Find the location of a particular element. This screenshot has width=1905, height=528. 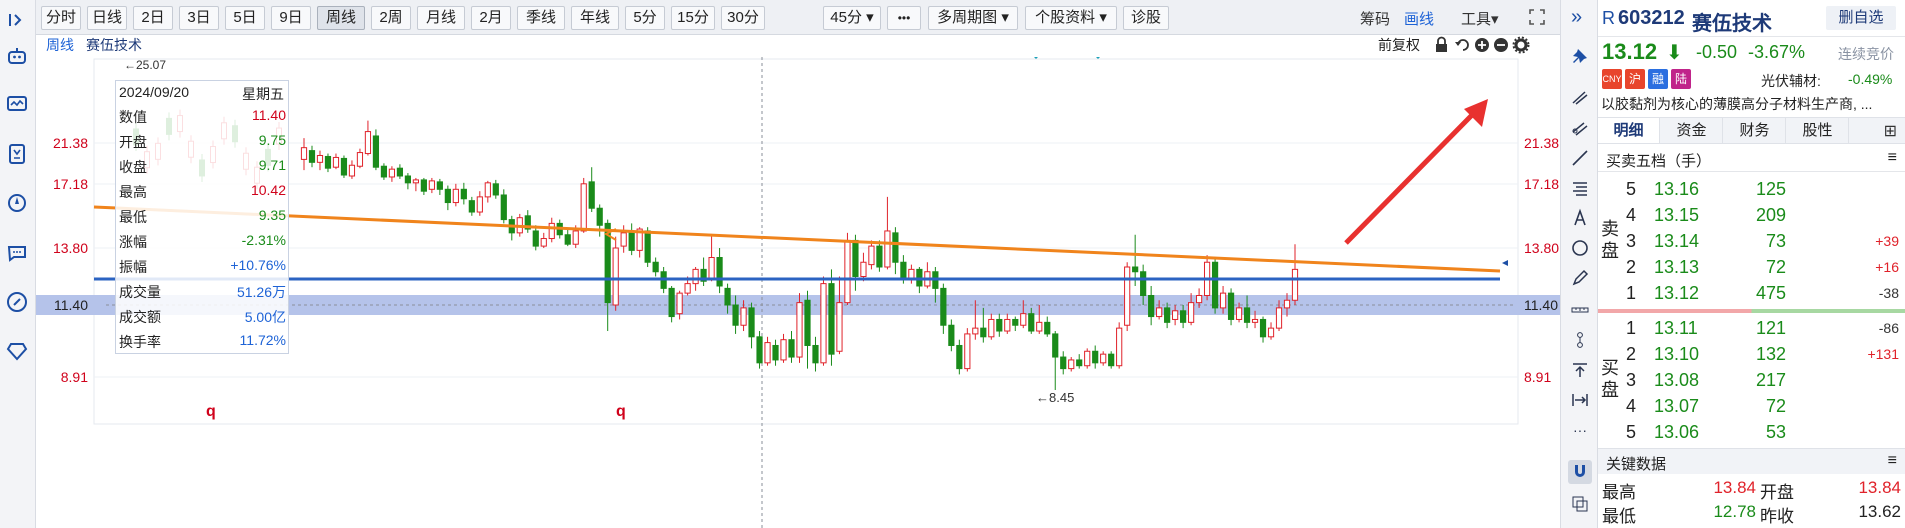

orderbook-row: 2 13.10 132 +131 is located at coordinates (1751, 354).